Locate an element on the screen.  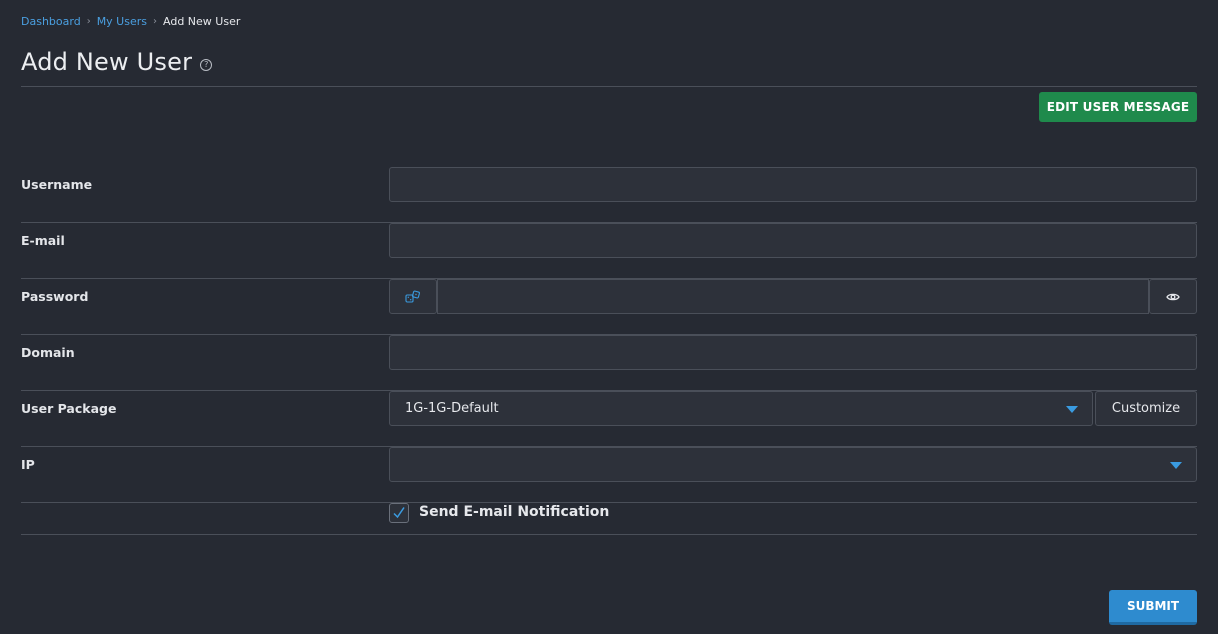
edit-user-message-button: EDIT USER MESSAGE is located at coordinates (1118, 107).